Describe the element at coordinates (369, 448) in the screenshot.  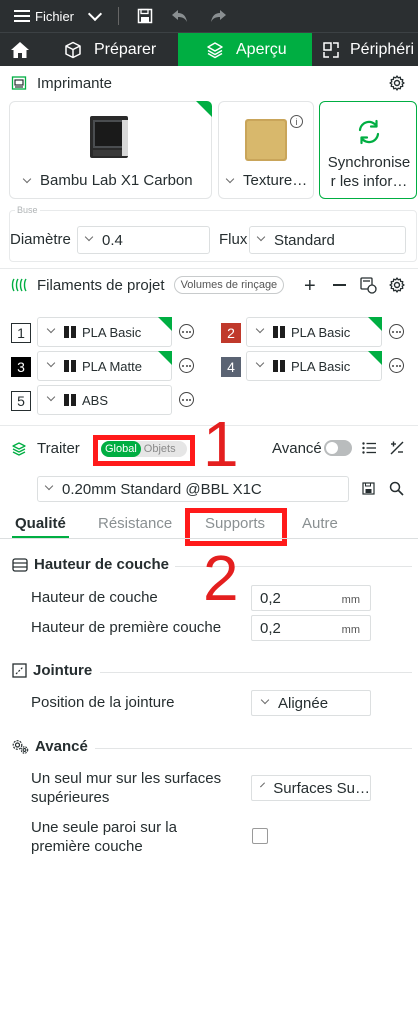
I see `list-icon` at that location.